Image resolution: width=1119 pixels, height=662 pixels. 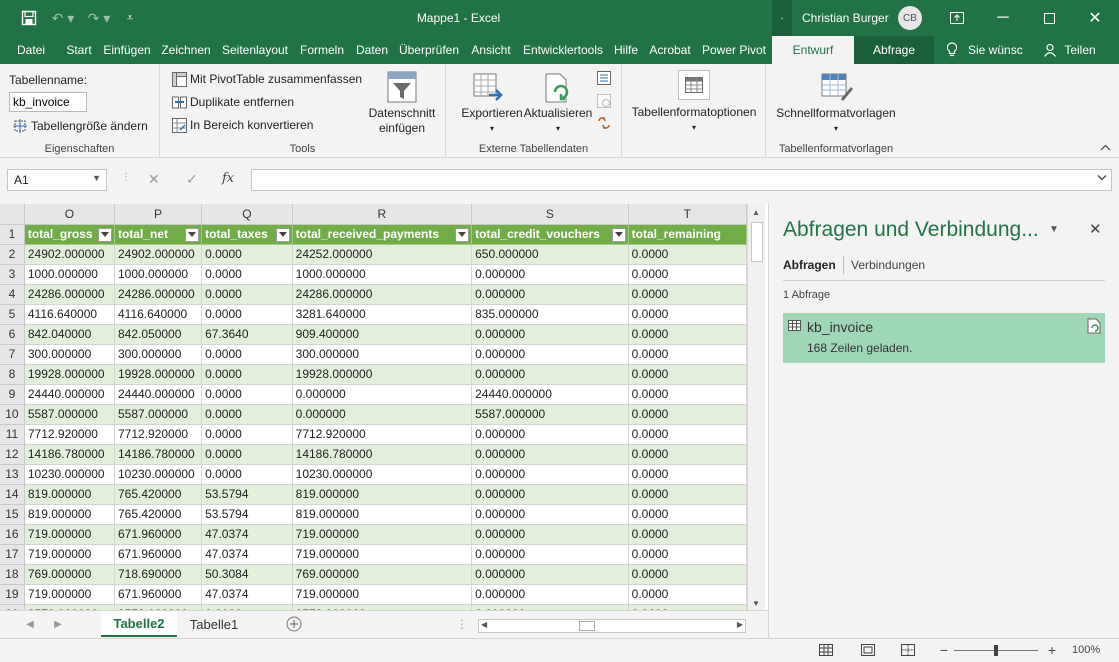 What do you see at coordinates (952, 50) in the screenshot?
I see `lightbulb-icon` at bounding box center [952, 50].